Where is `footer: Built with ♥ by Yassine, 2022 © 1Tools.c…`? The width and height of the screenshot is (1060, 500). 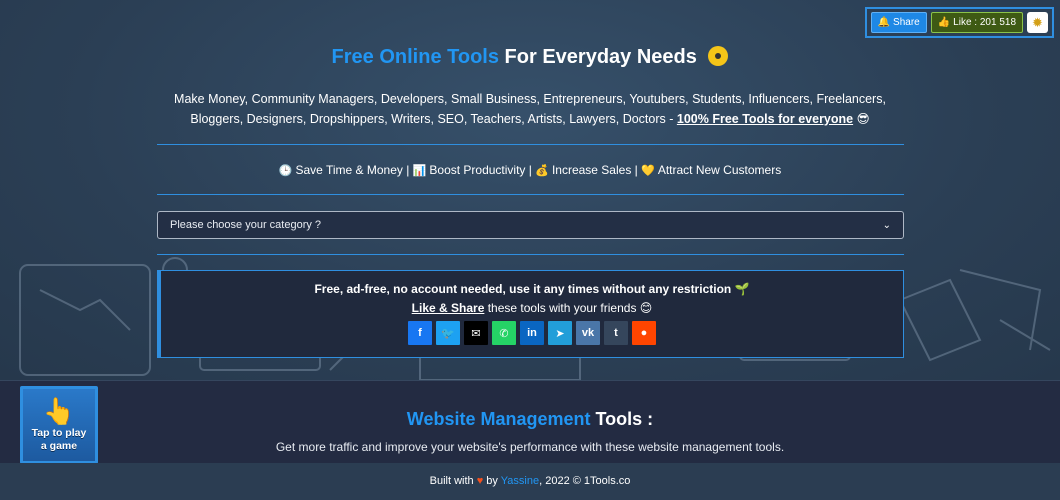
footer: Built with ♥ by Yassine, 2022 © 1Tools.c… is located at coordinates (530, 481).